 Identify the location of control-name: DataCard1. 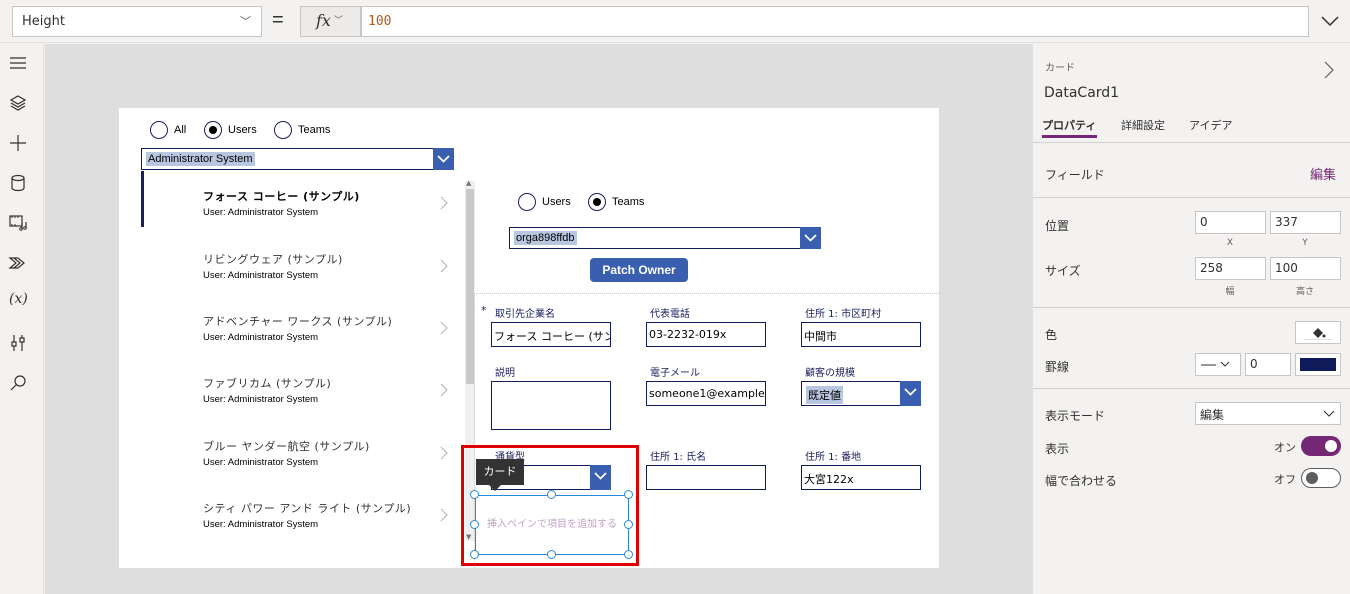
(1082, 93).